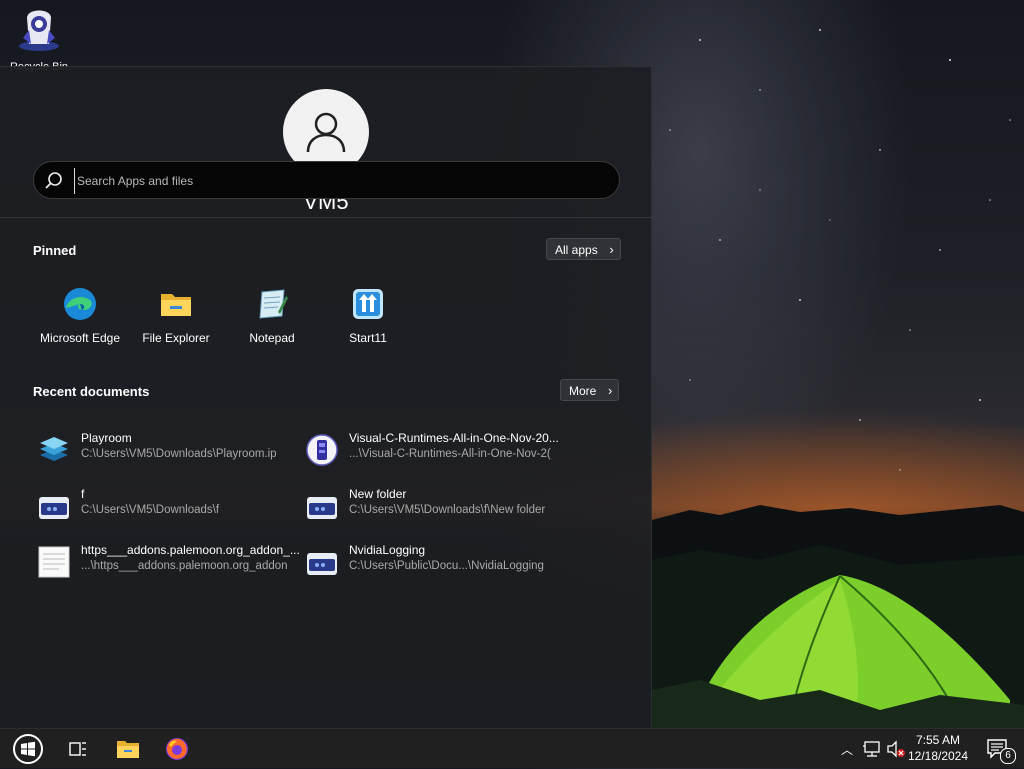 This screenshot has height=769, width=1024. I want to click on doc-name: Playroom, so click(106, 438).